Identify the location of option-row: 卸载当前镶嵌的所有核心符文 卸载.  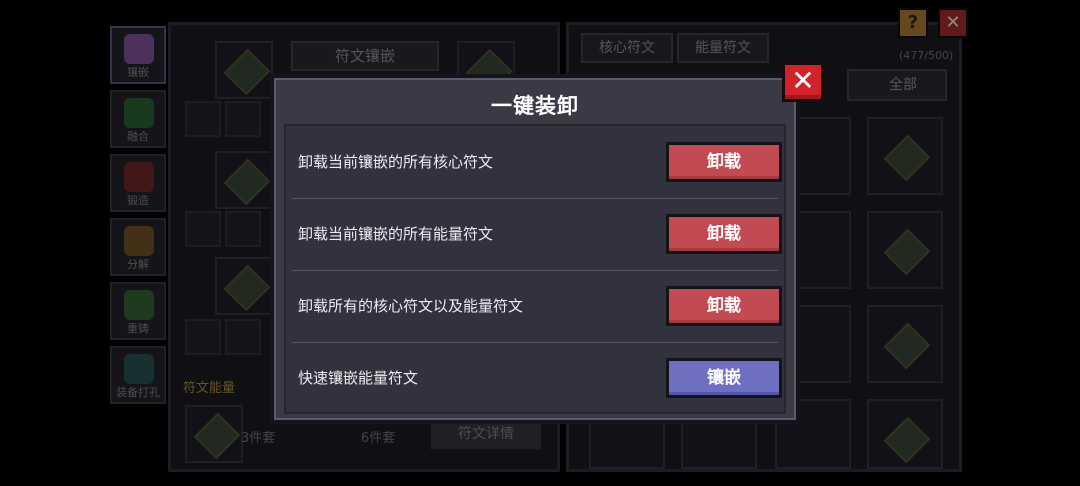
(535, 162).